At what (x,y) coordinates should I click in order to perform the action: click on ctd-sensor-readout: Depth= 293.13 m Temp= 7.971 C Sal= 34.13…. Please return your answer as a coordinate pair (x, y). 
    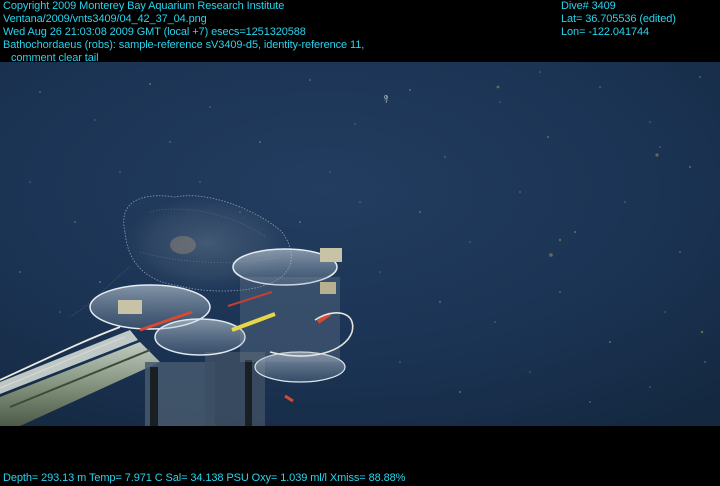
    Looking at the image, I should click on (204, 478).